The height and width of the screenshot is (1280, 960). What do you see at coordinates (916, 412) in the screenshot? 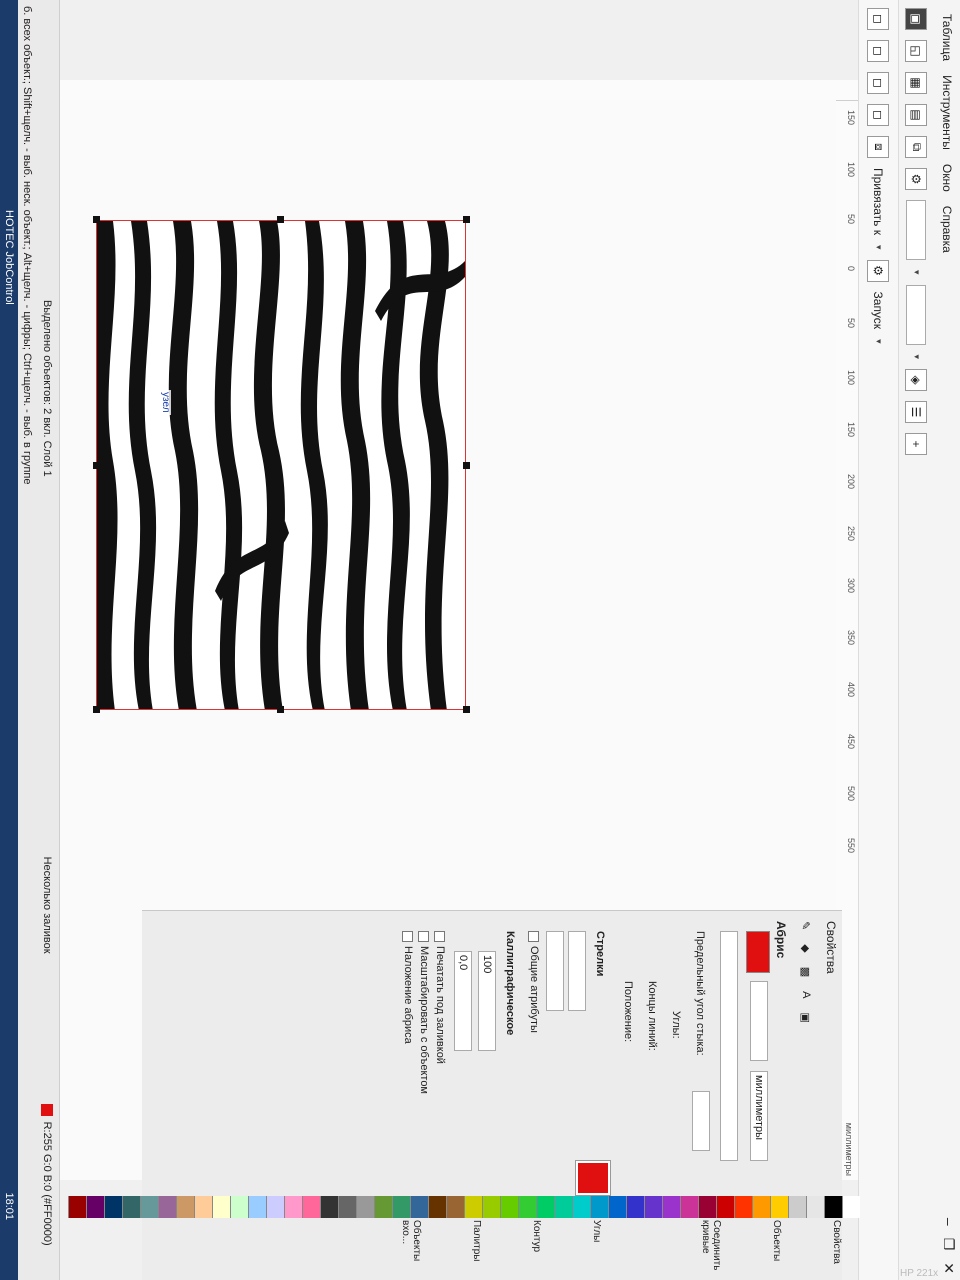
I see `align-icon: ☰` at bounding box center [916, 412].